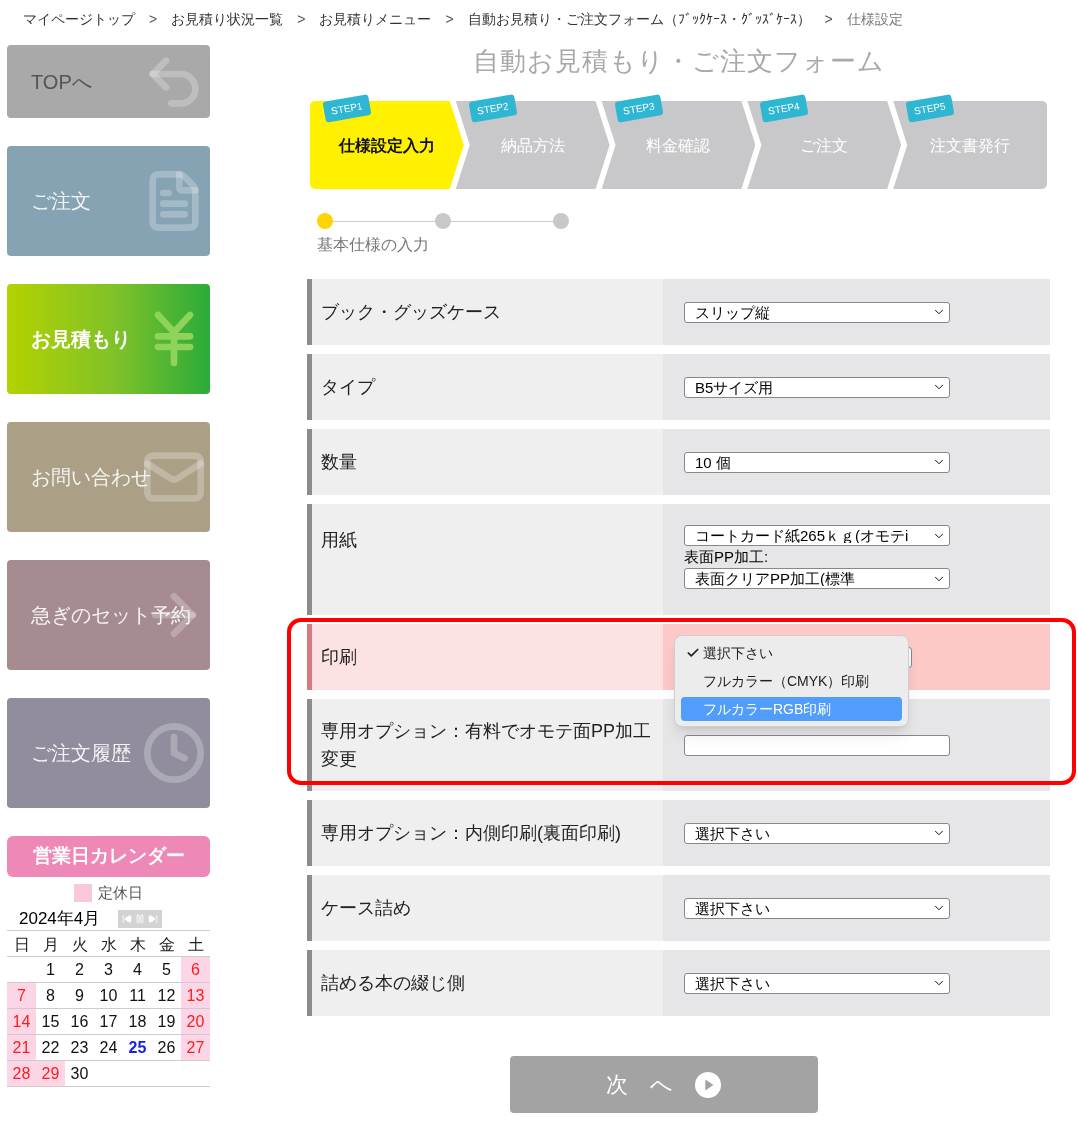 This screenshot has height=1144, width=1078. I want to click on row-label: 詰める本の綴じ側, so click(393, 983).